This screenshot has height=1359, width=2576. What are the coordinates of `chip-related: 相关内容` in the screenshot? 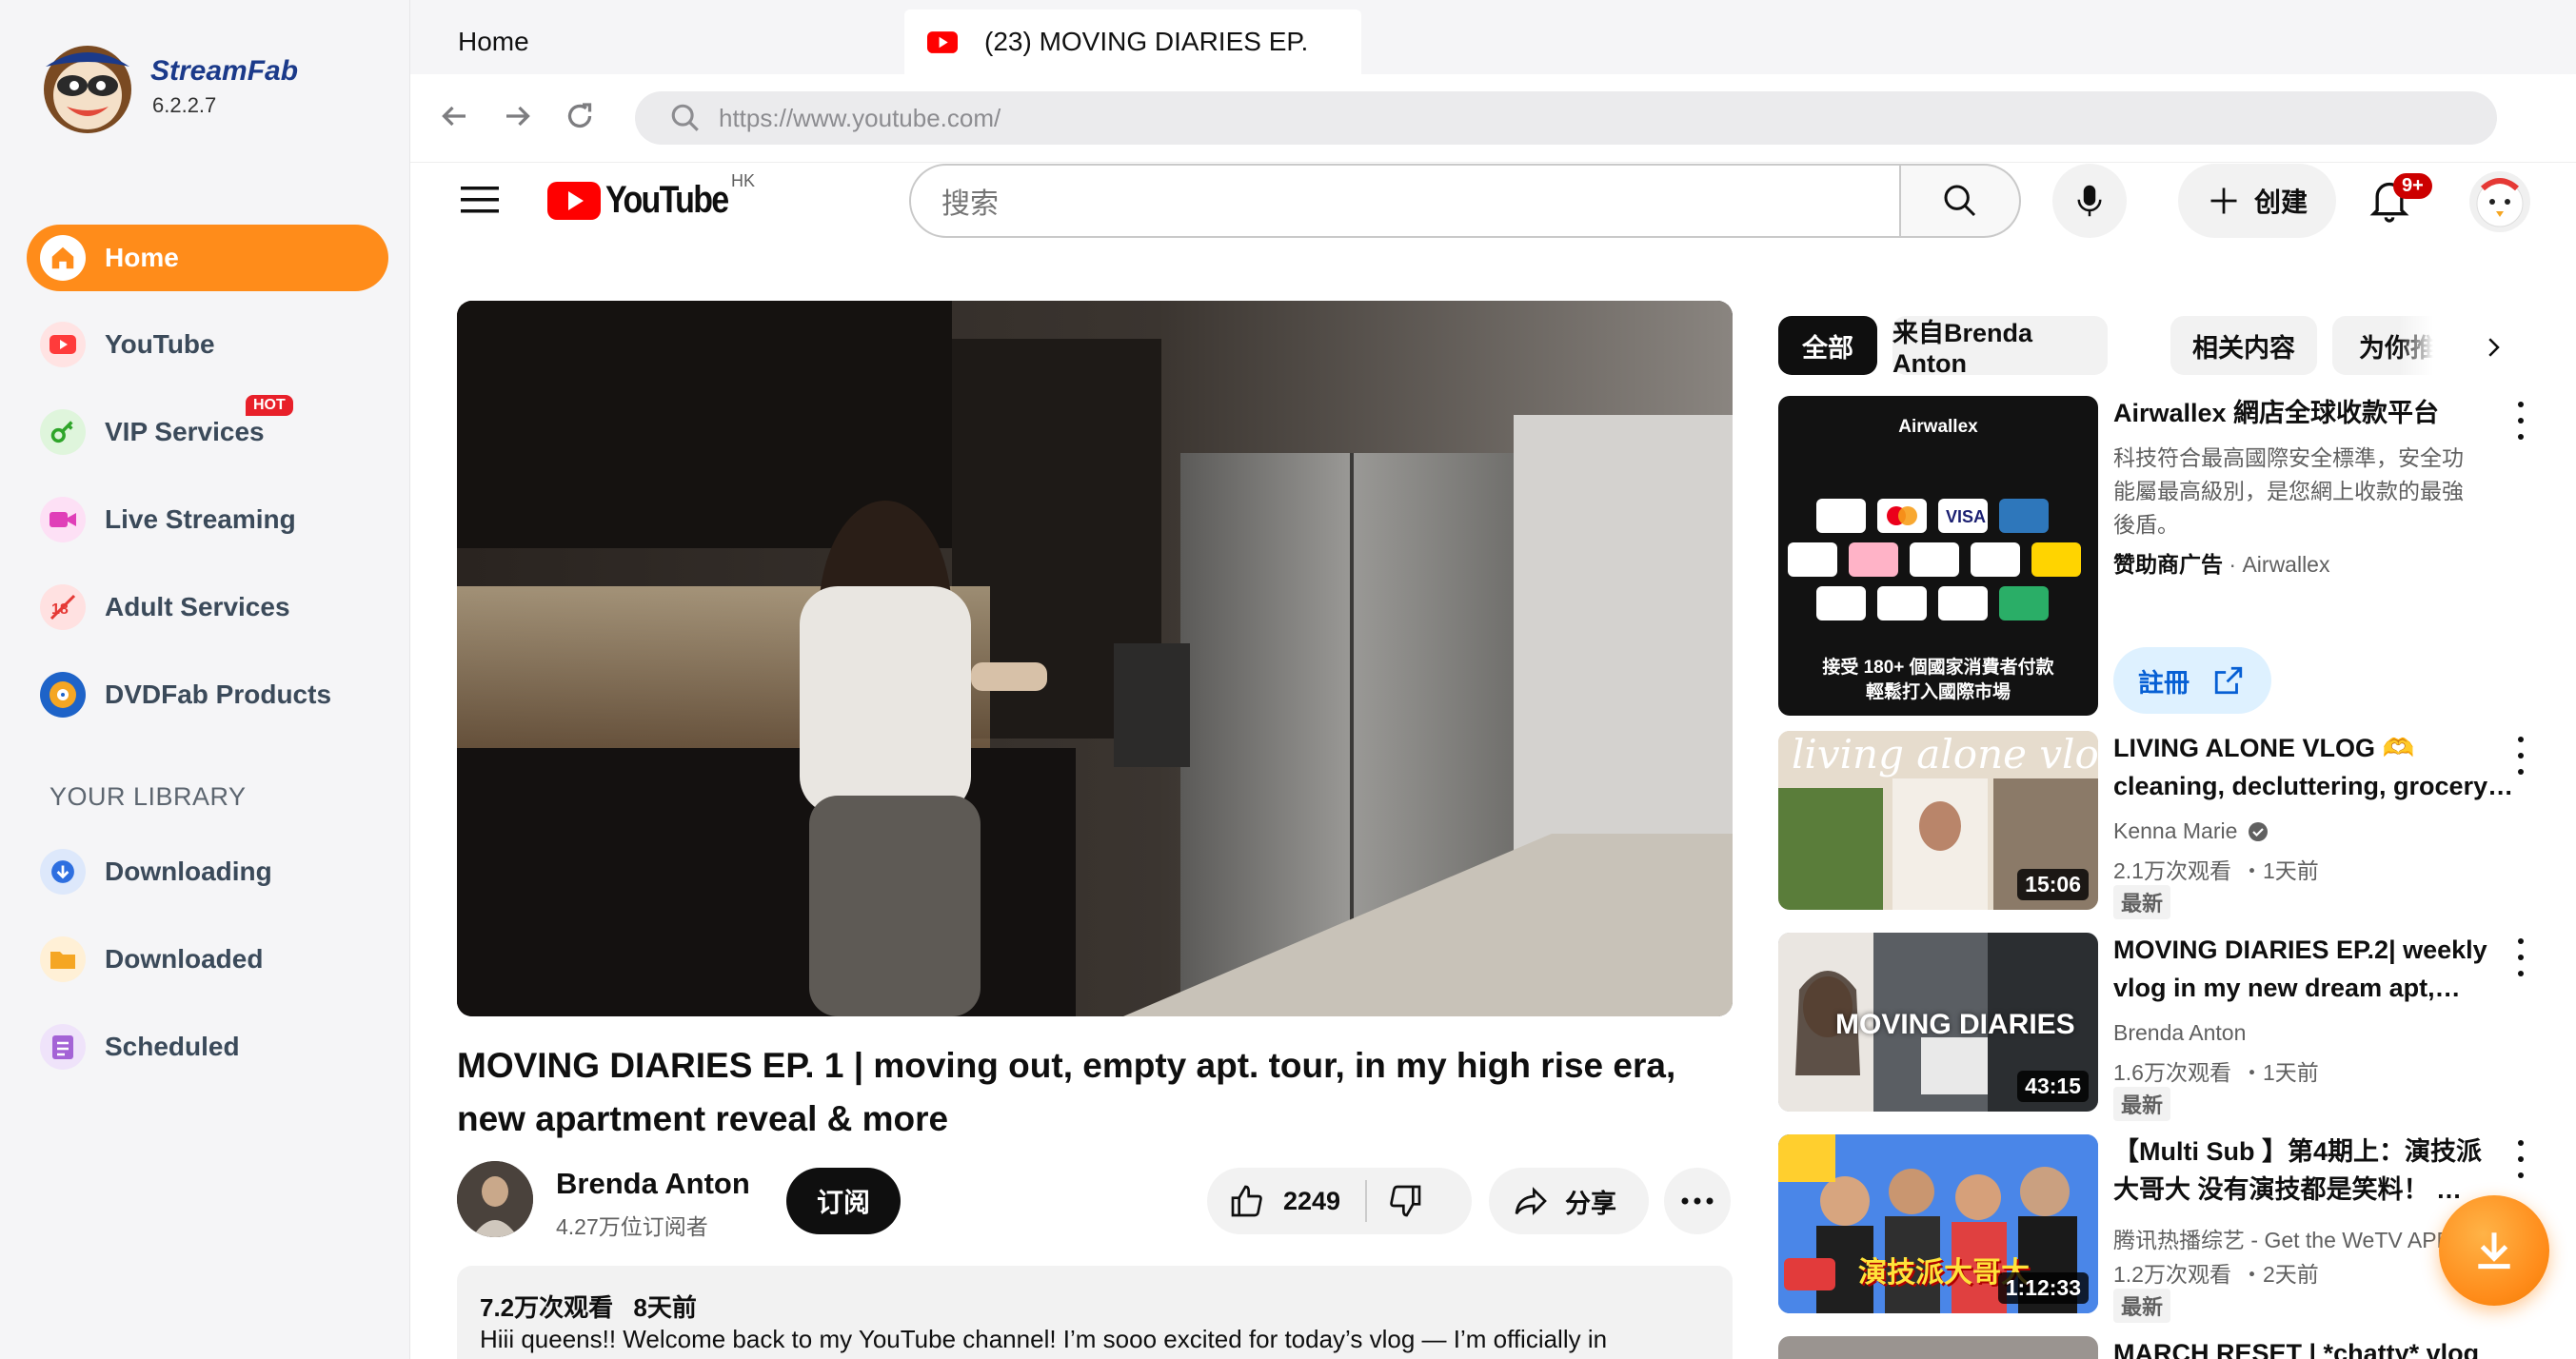 It's located at (2243, 345).